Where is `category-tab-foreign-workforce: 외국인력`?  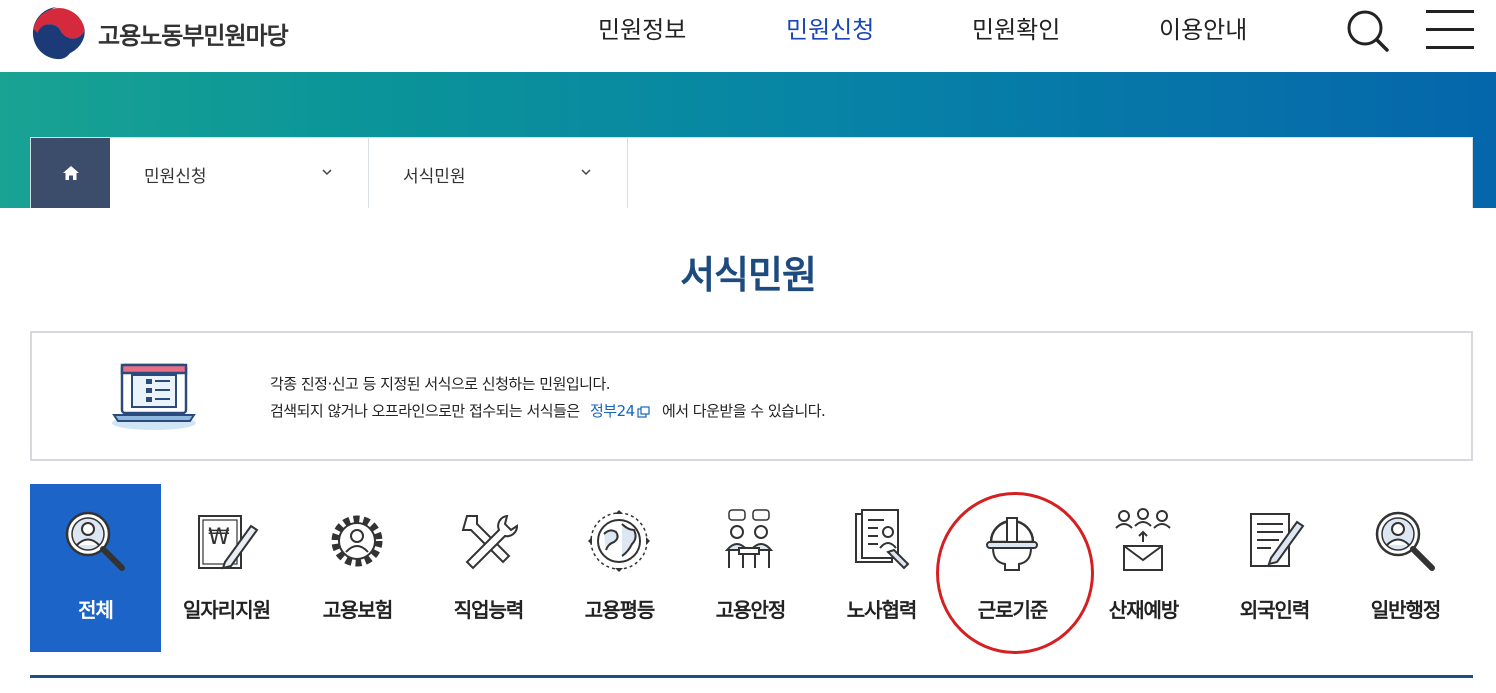
category-tab-foreign-workforce: 외국인력 is located at coordinates (1274, 568).